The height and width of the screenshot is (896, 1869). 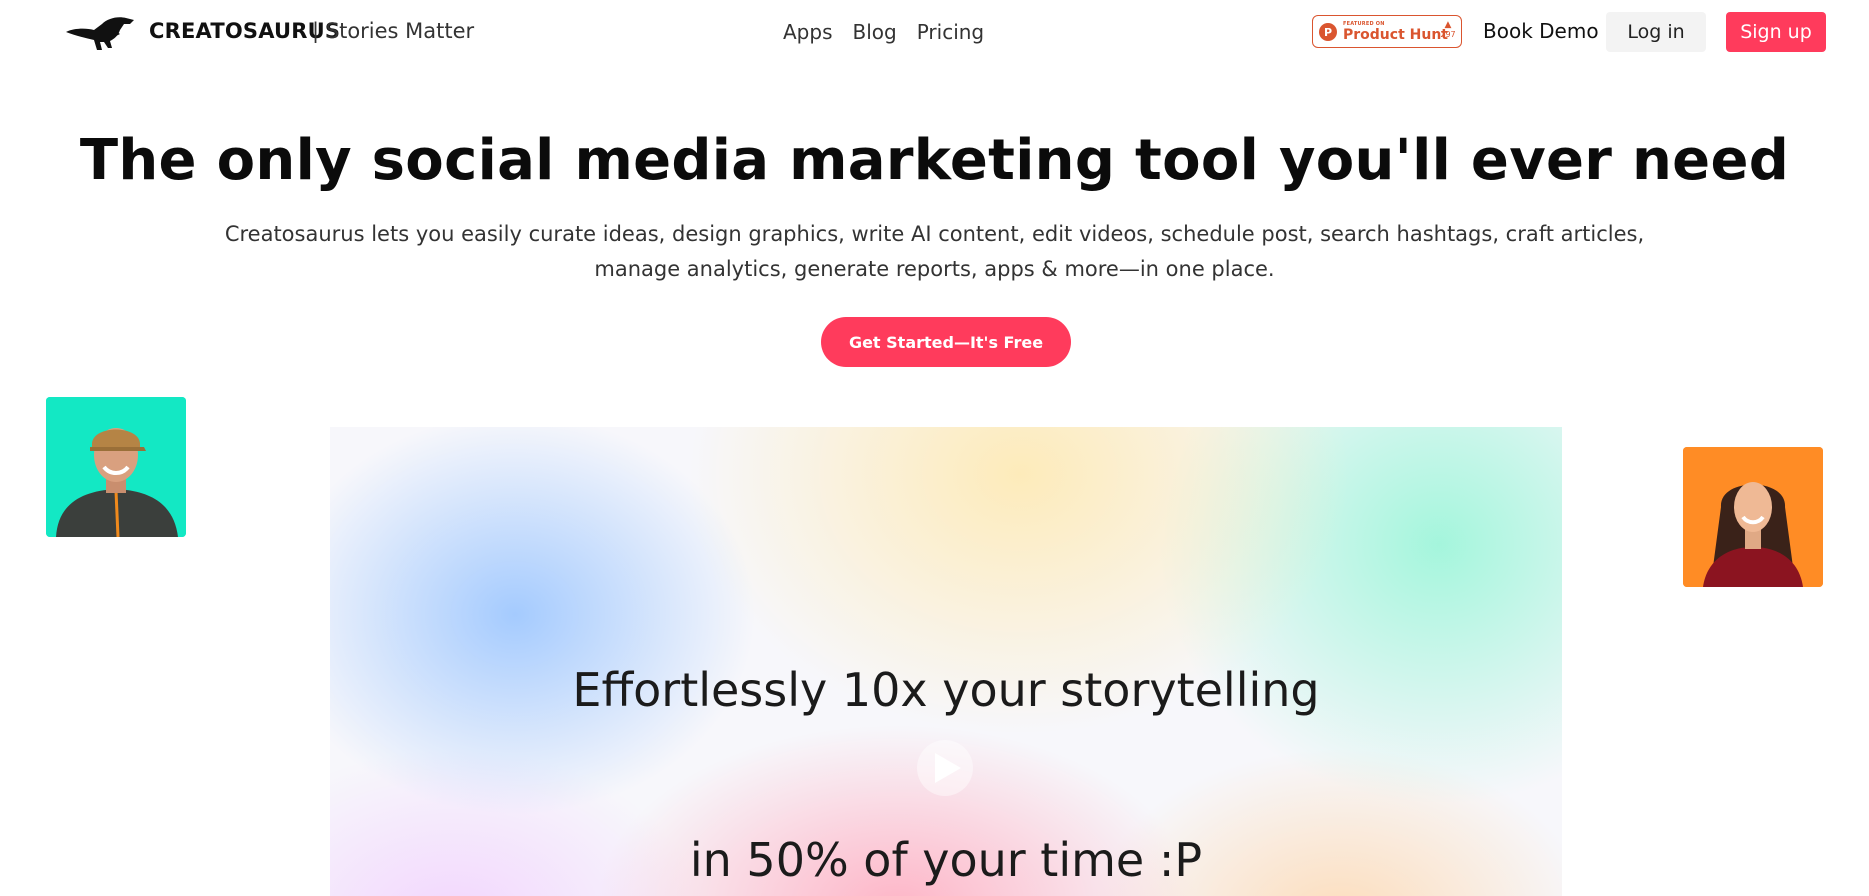 What do you see at coordinates (950, 32) in the screenshot?
I see `nav-link-pricing: Pricing` at bounding box center [950, 32].